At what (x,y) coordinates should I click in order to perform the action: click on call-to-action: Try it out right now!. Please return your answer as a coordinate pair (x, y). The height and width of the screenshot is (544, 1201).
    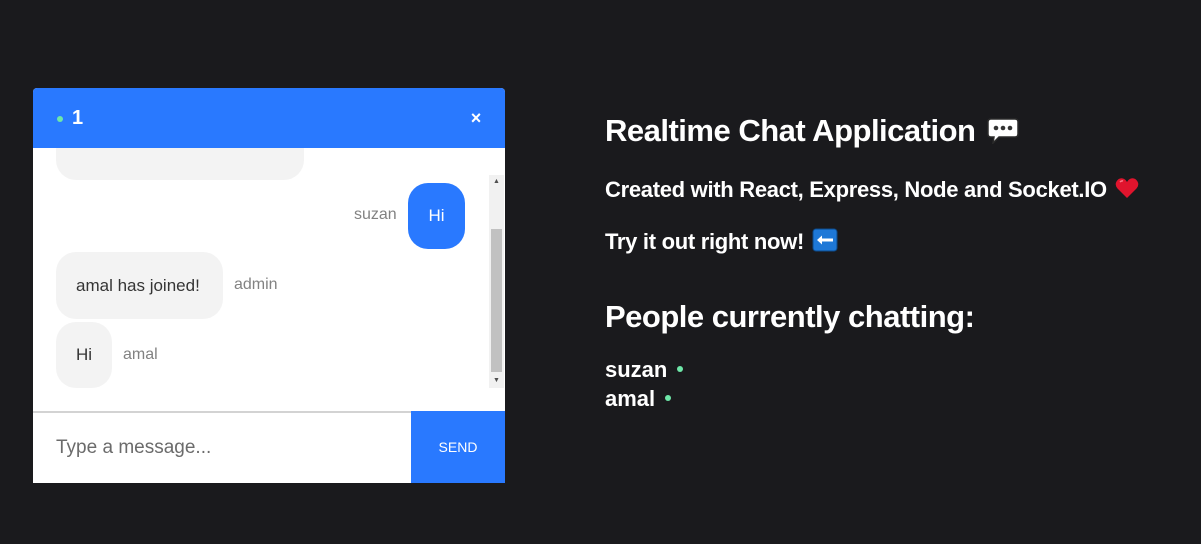
    Looking at the image, I should click on (721, 241).